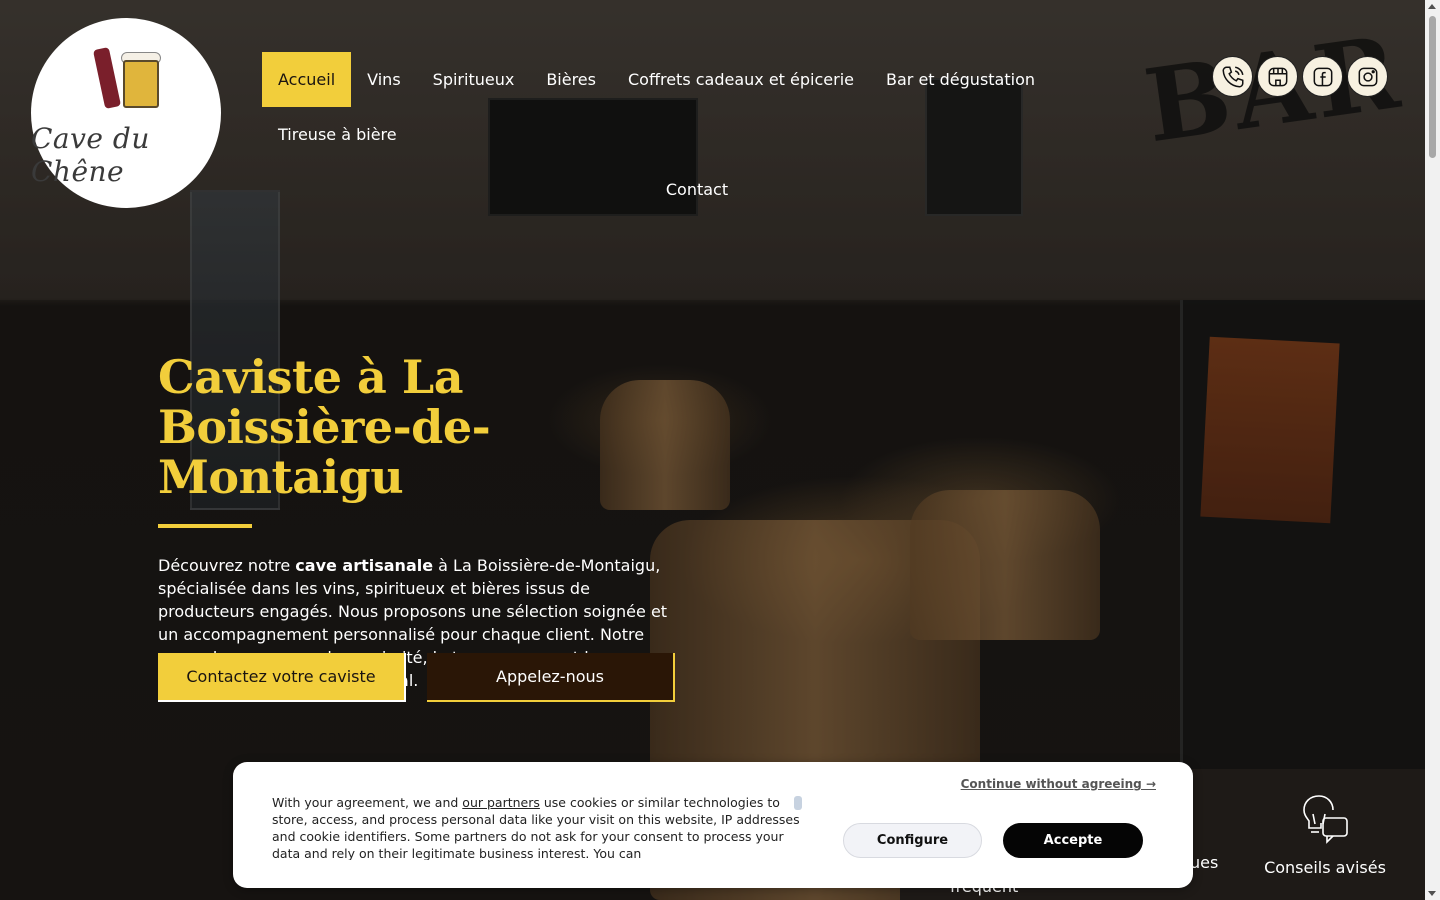 The width and height of the screenshot is (1440, 900). I want to click on nav-item-bar: Bar et dégustation, so click(960, 79).